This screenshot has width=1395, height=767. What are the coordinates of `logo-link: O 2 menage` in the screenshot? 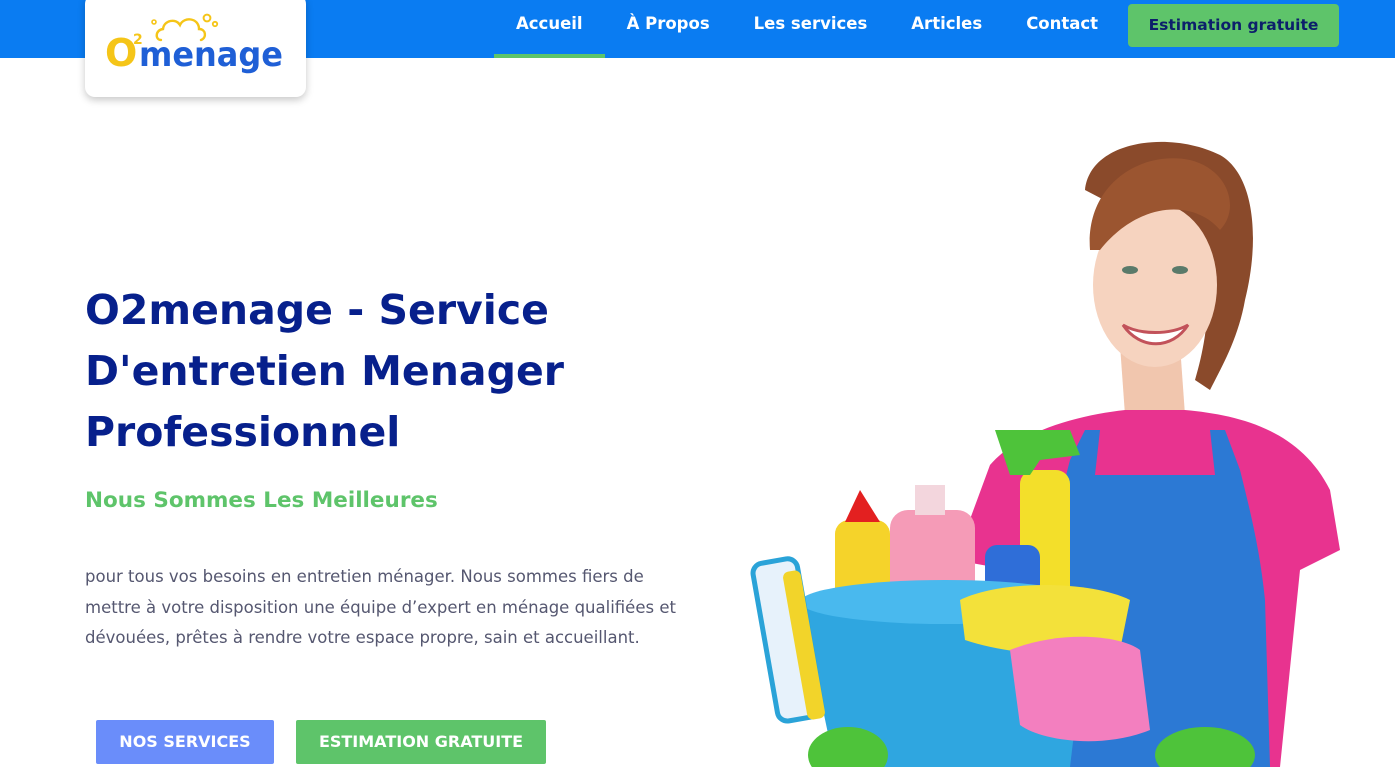 It's located at (195, 48).